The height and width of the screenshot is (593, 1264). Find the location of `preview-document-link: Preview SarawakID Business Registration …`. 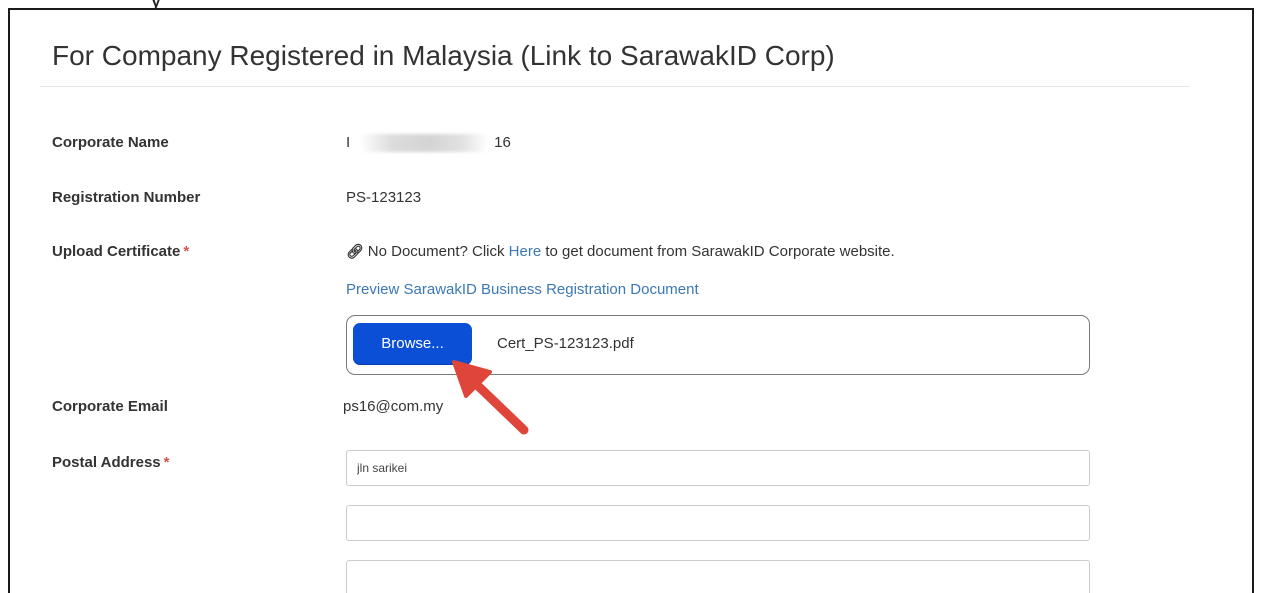

preview-document-link: Preview SarawakID Business Registration … is located at coordinates (522, 289).